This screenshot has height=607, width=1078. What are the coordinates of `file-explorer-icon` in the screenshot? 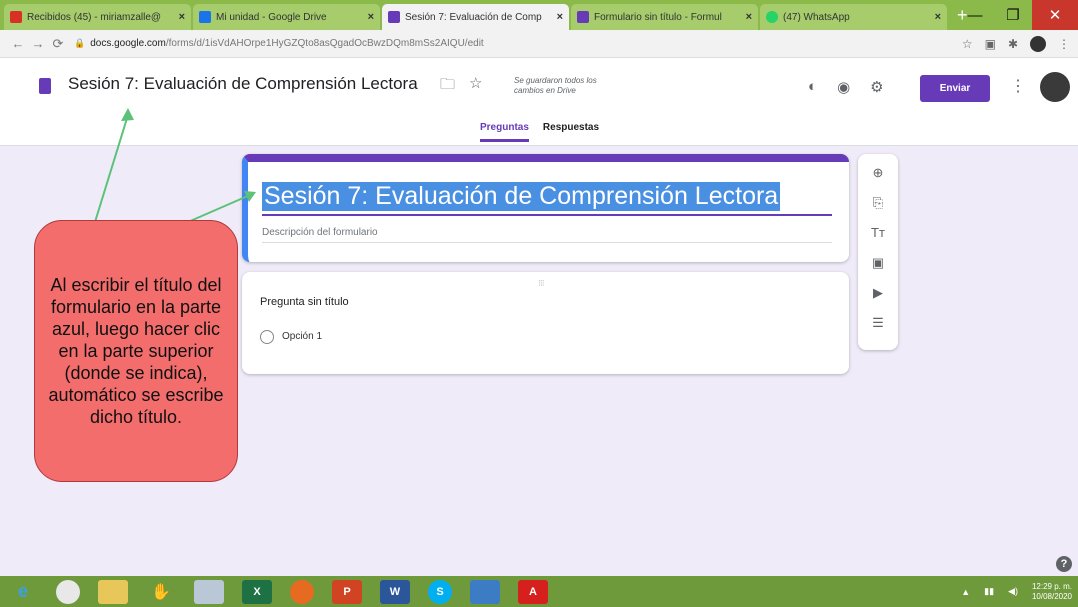 It's located at (113, 591).